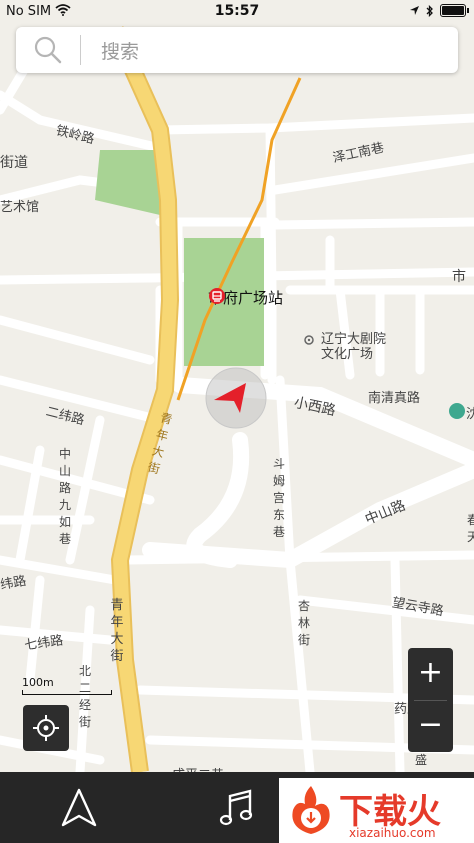  I want to click on poi-label: 沈, so click(470, 414).